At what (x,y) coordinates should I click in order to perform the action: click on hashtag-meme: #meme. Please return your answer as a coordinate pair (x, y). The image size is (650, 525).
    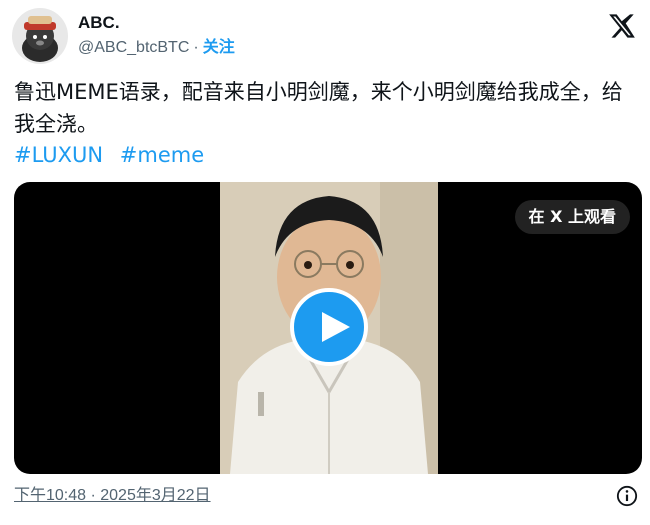
    Looking at the image, I should click on (162, 155).